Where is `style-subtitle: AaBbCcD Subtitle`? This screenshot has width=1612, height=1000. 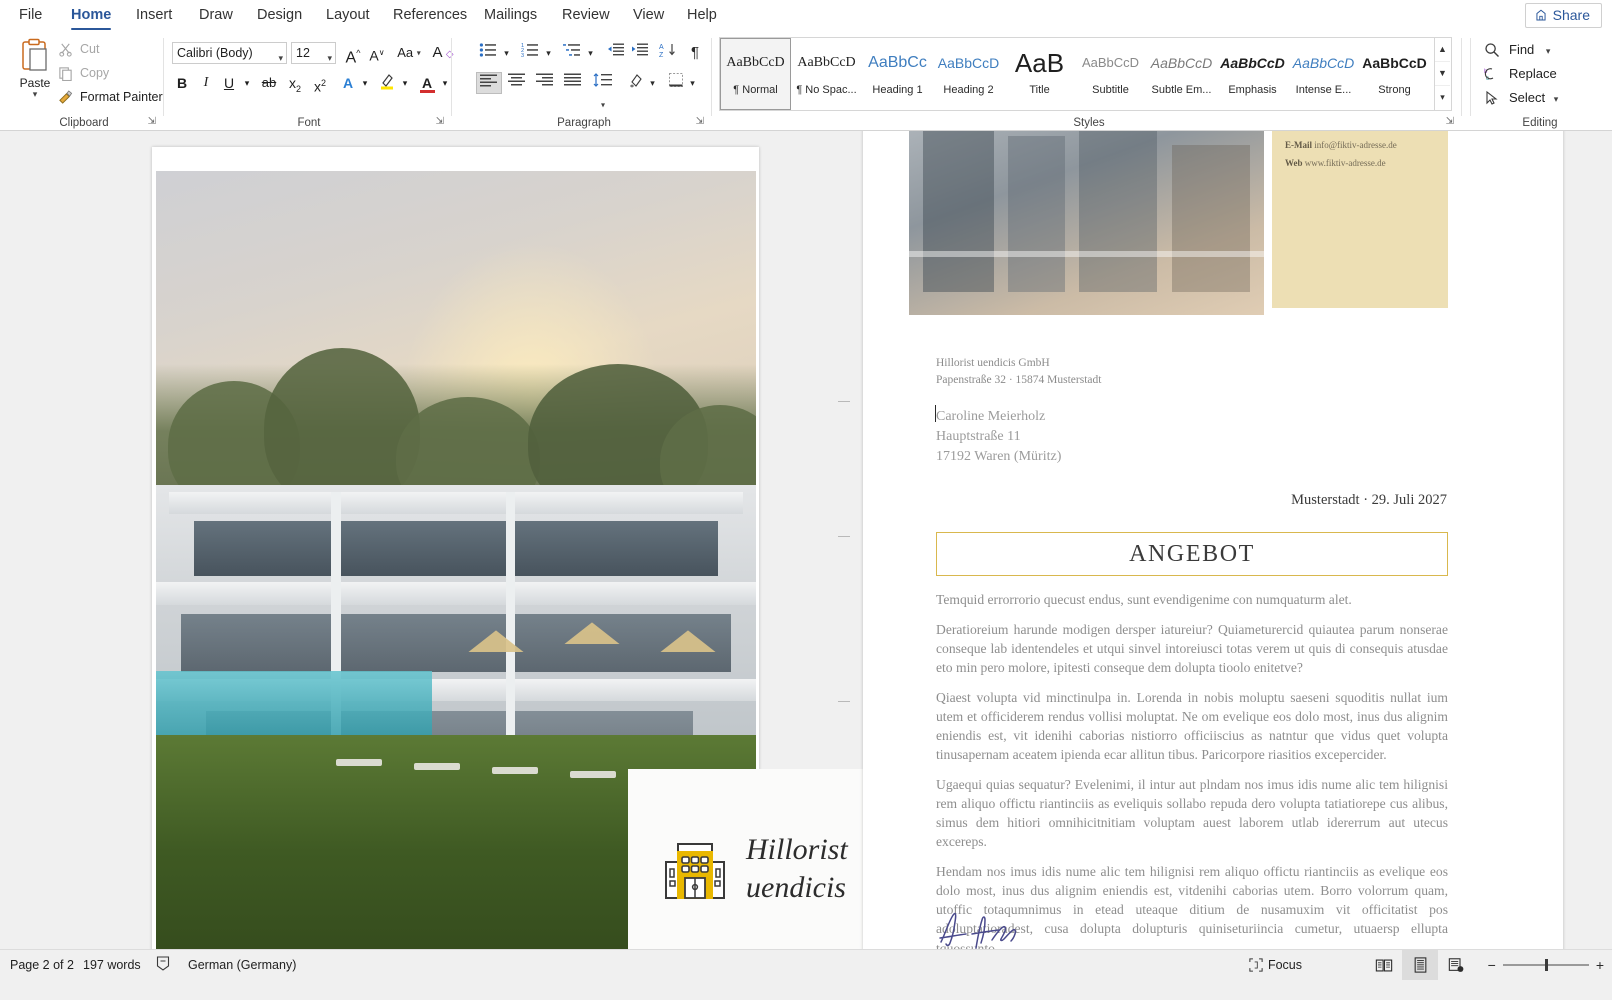 style-subtitle: AaBbCcD Subtitle is located at coordinates (1110, 74).